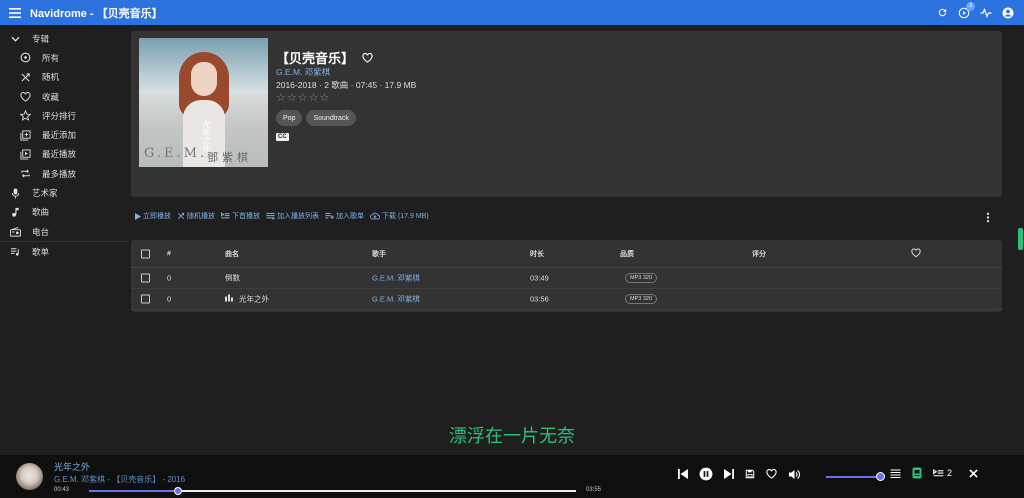 Image resolution: width=1024 pixels, height=498 pixels. Describe the element at coordinates (729, 474) in the screenshot. I see `skip-next-icon` at that location.